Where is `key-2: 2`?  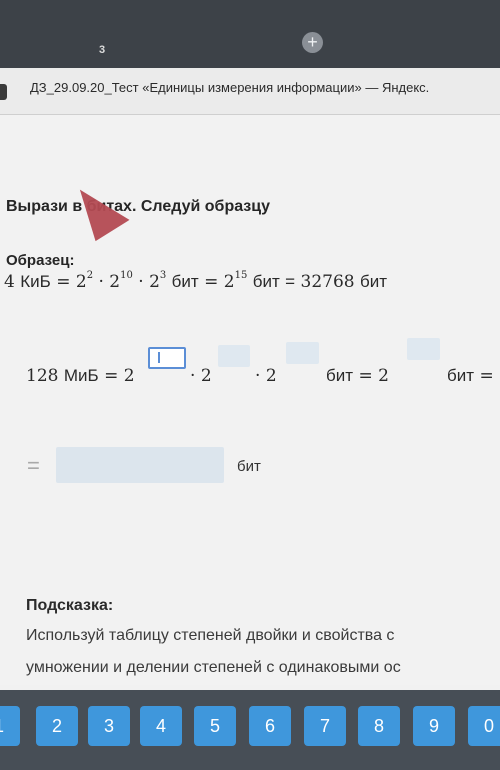 key-2: 2 is located at coordinates (57, 726).